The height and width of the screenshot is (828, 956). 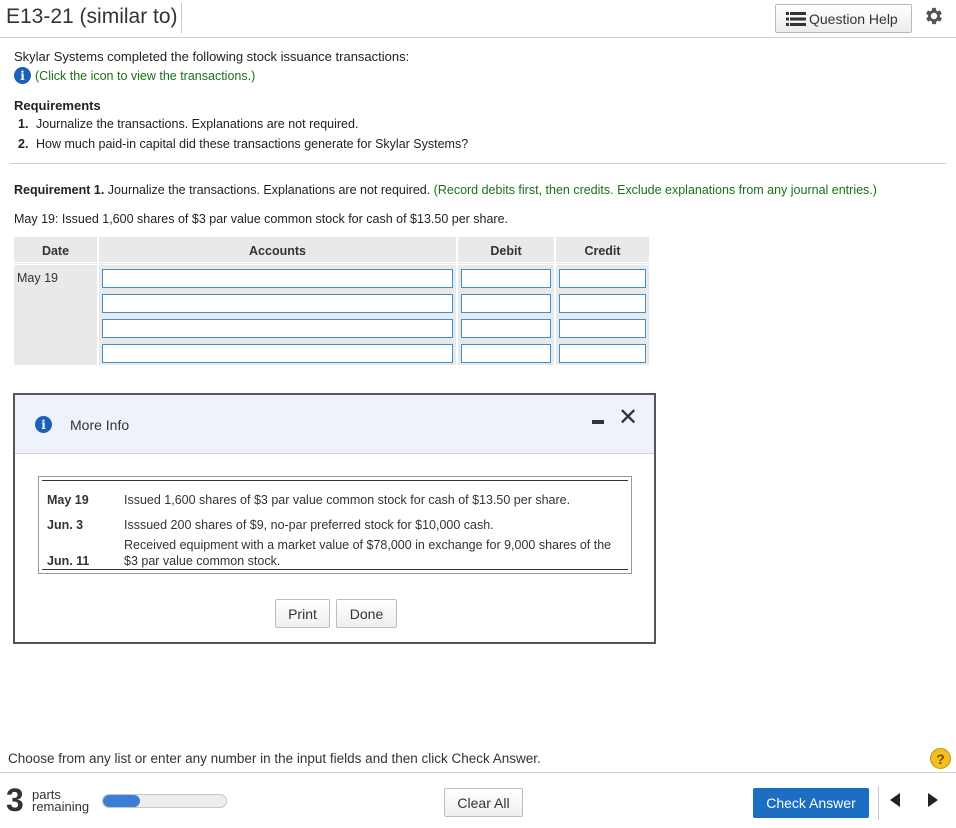 I want to click on triangle-left-icon, so click(x=895, y=800).